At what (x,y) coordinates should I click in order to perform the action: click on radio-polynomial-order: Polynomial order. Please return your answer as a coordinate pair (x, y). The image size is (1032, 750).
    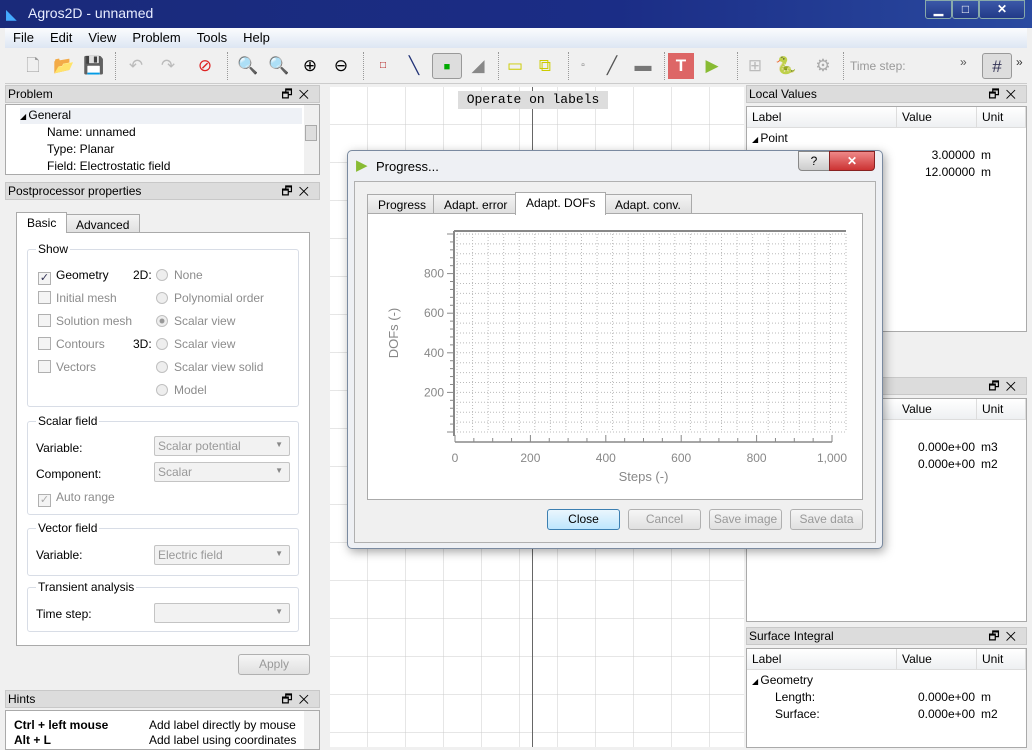
    Looking at the image, I should click on (210, 298).